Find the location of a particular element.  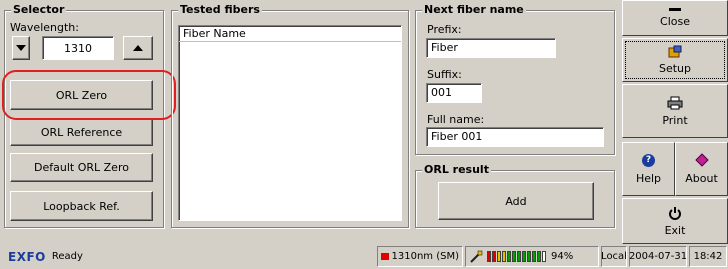

exfo-logo: EXFO is located at coordinates (27, 256).